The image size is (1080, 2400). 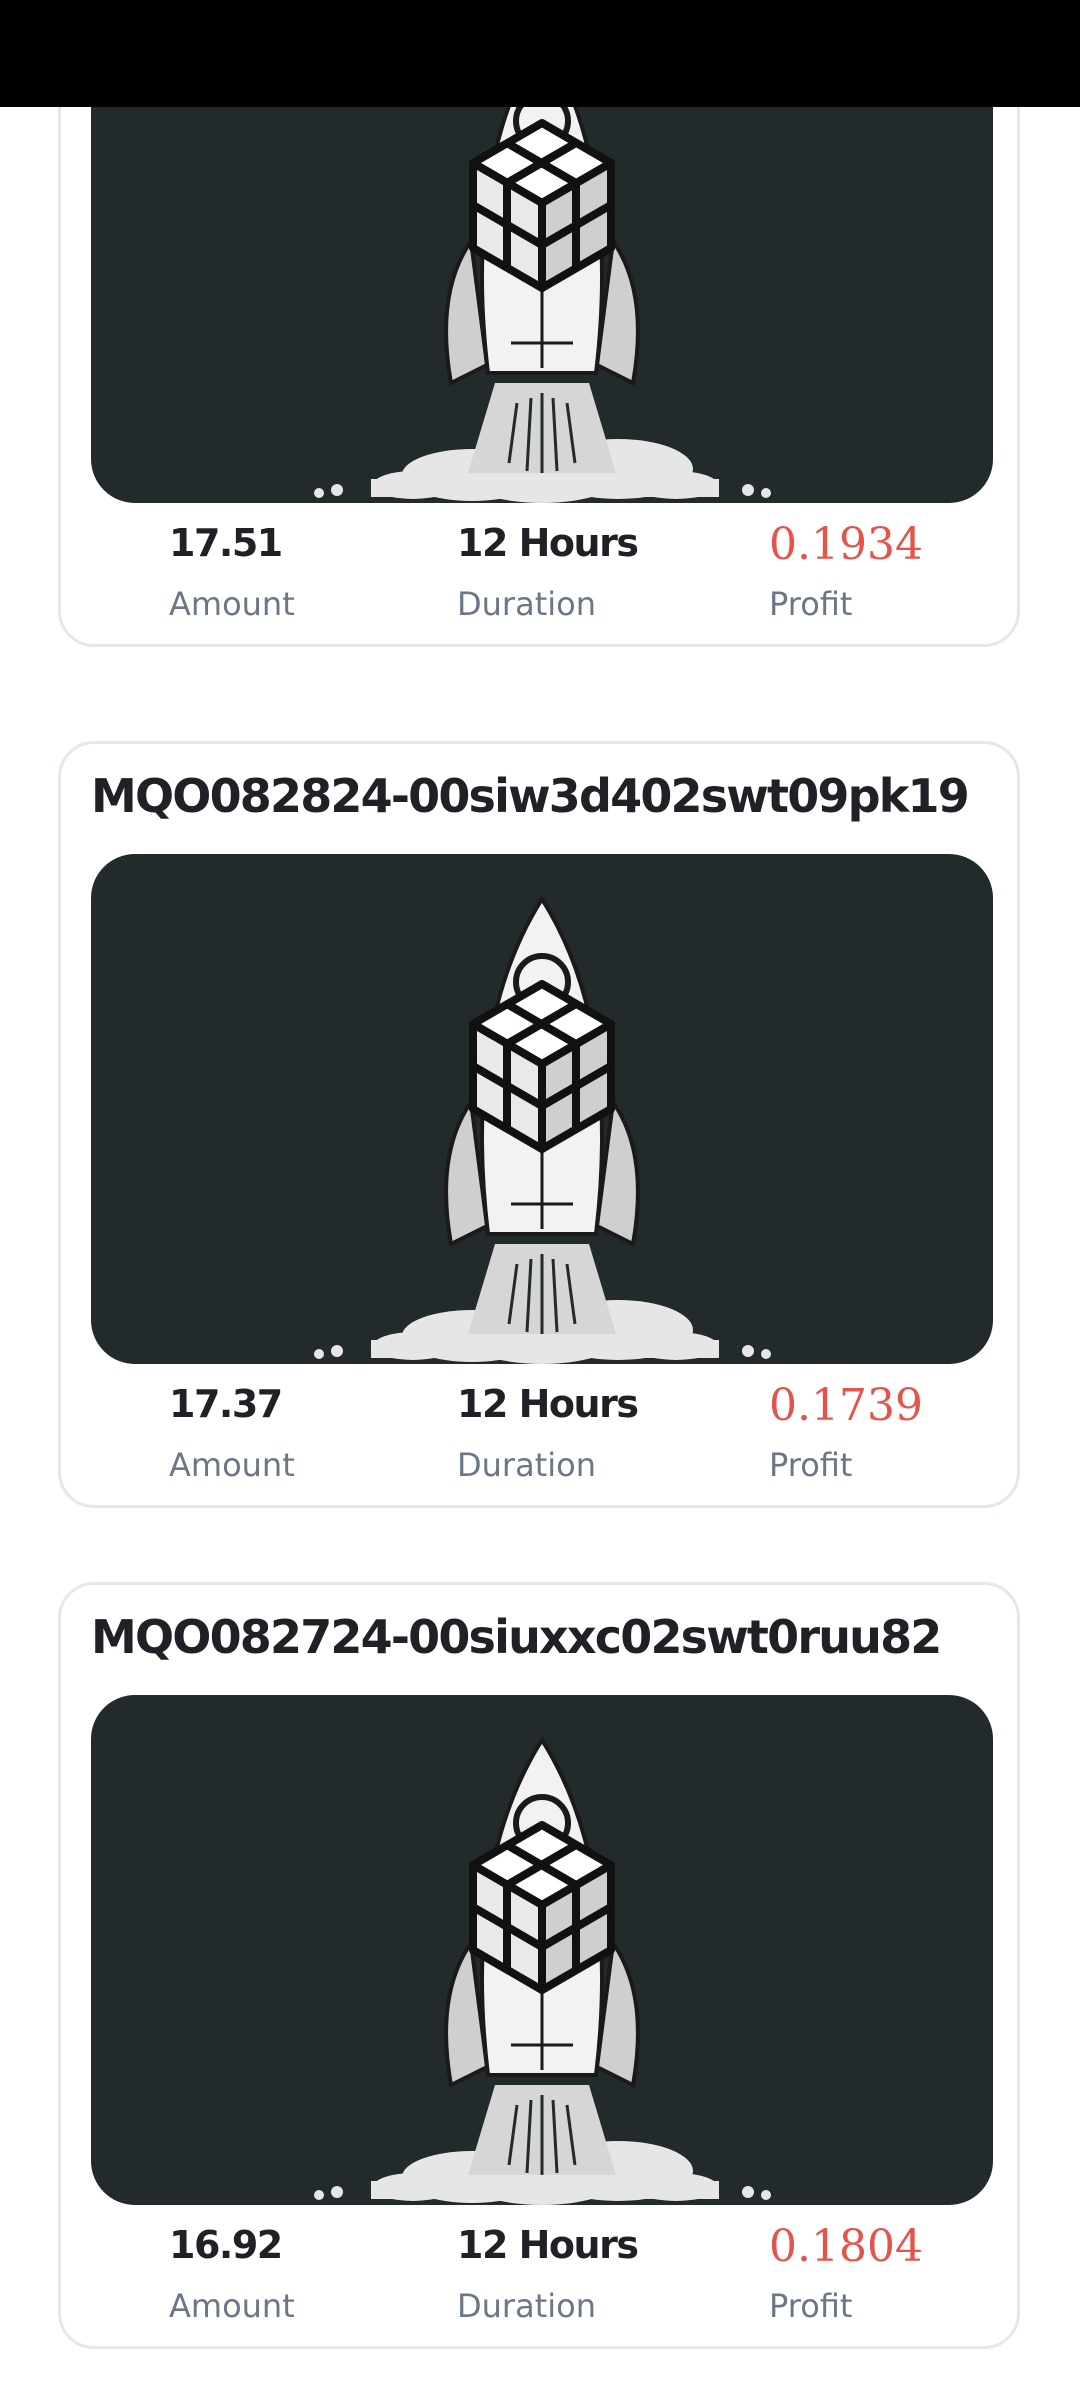 I want to click on profit-value: 0.1739, so click(x=846, y=1405).